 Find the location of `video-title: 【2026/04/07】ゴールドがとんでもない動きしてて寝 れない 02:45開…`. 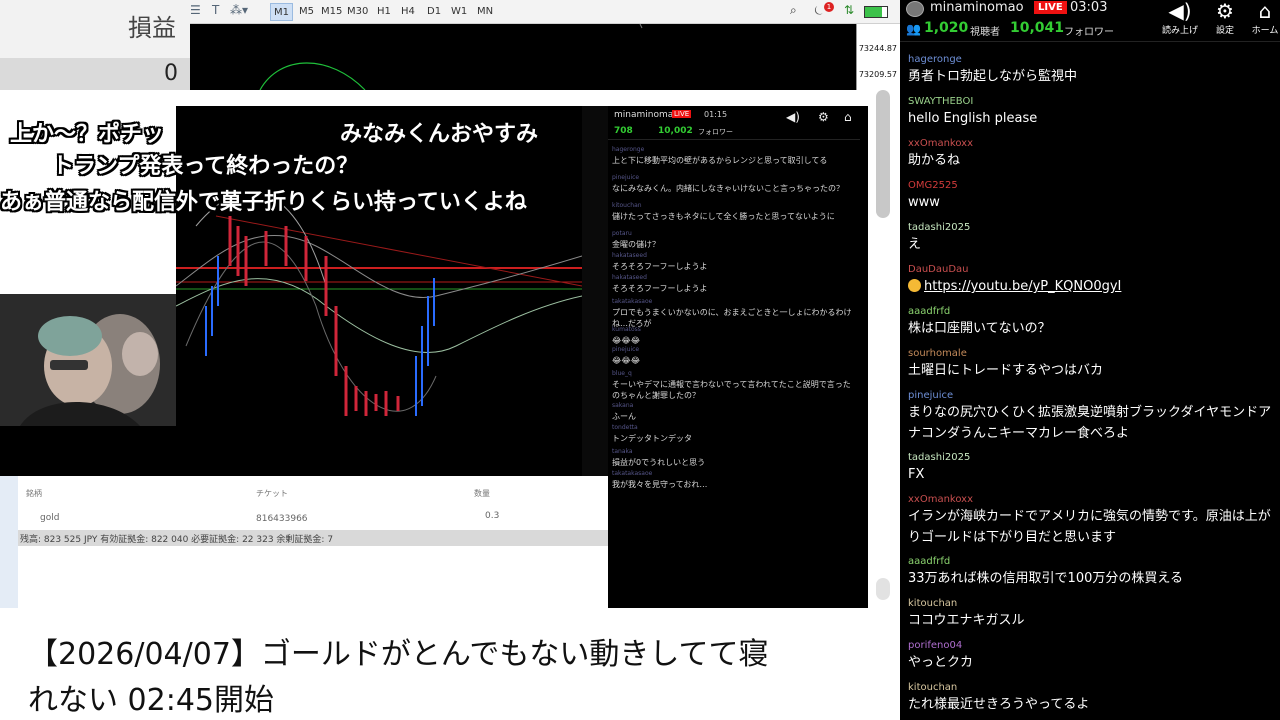

video-title: 【2026/04/07】ゴールドがとんでもない動きしてて寝 れない 02:45開… is located at coordinates (438, 676).